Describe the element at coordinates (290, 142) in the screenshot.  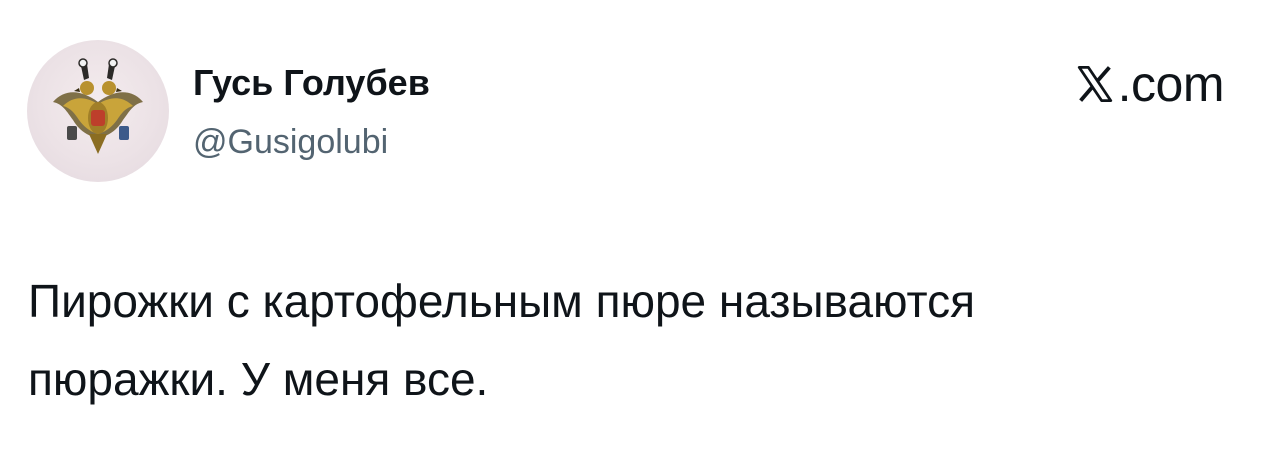
I see `author-handle: @Gusigolubi` at that location.